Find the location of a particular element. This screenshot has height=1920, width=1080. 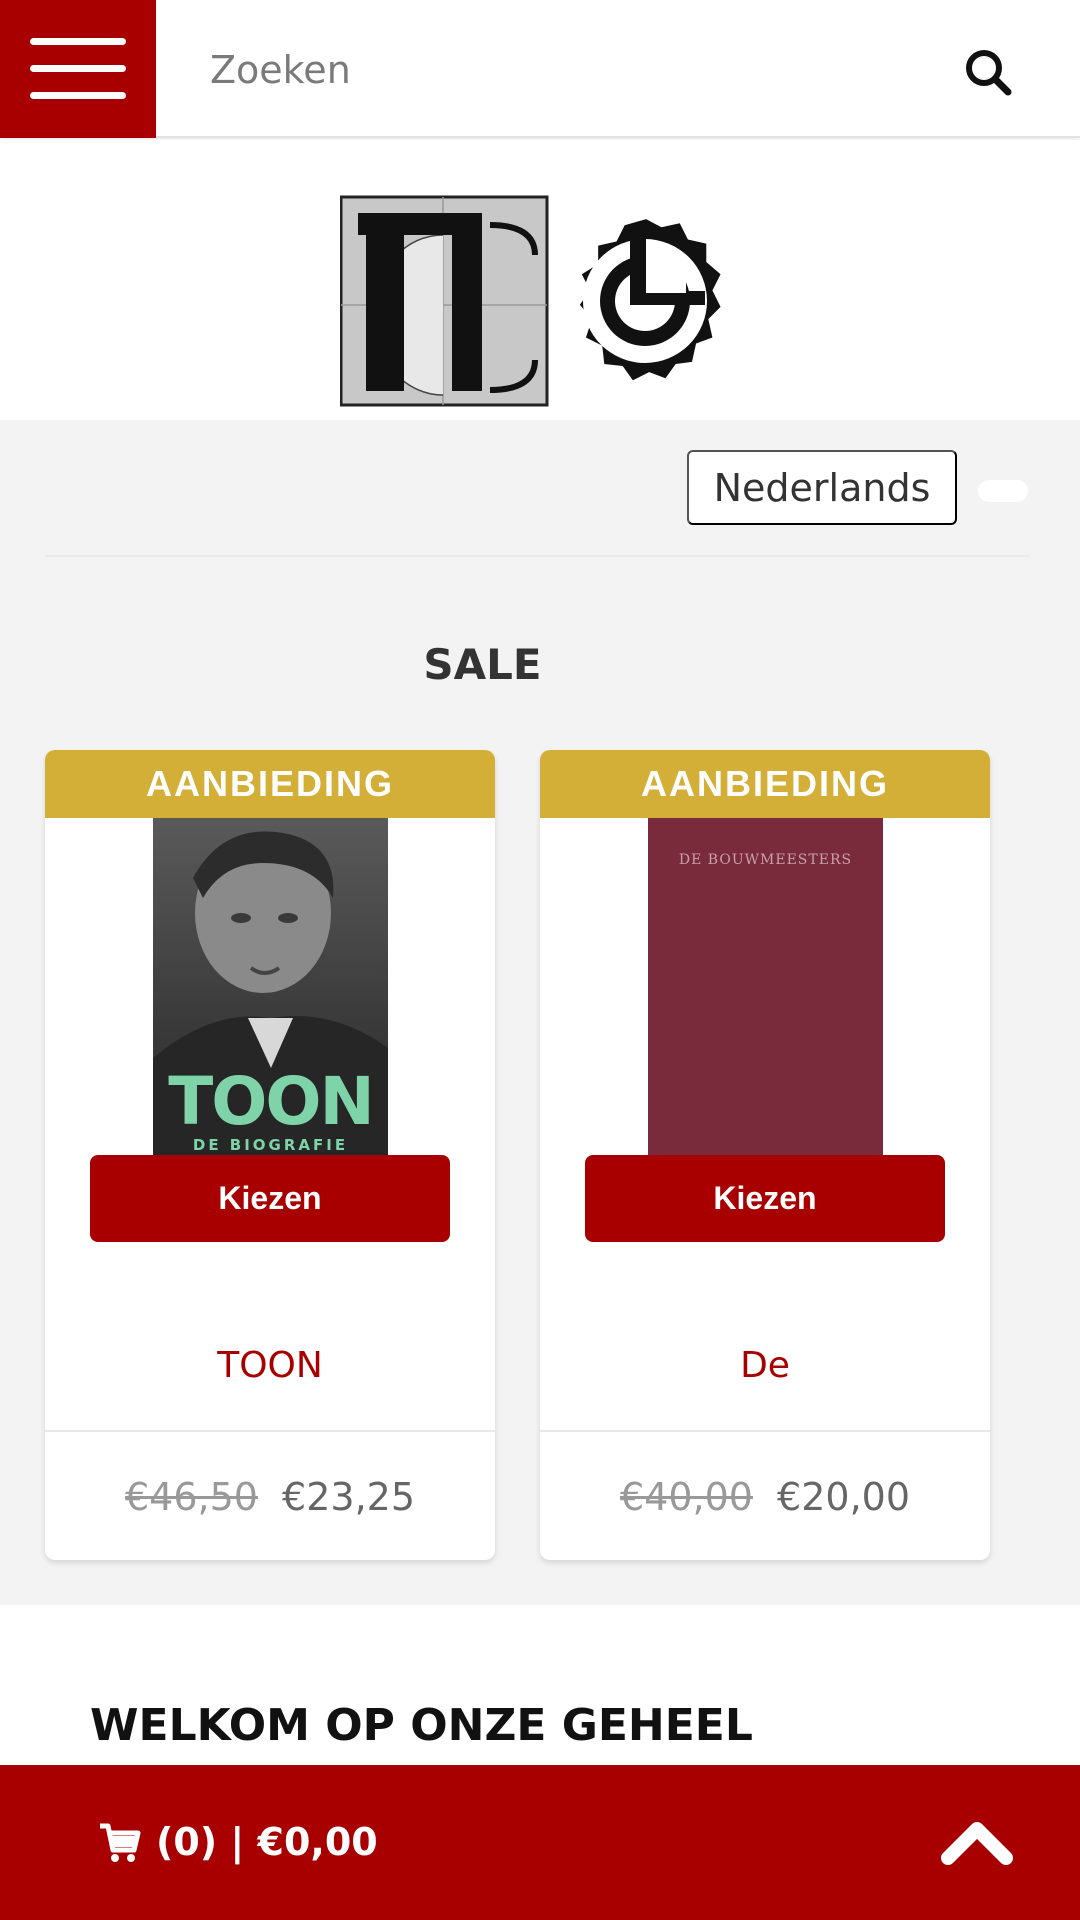

cover-subtitle: DE BIOGRAFIE is located at coordinates (270, 1145).